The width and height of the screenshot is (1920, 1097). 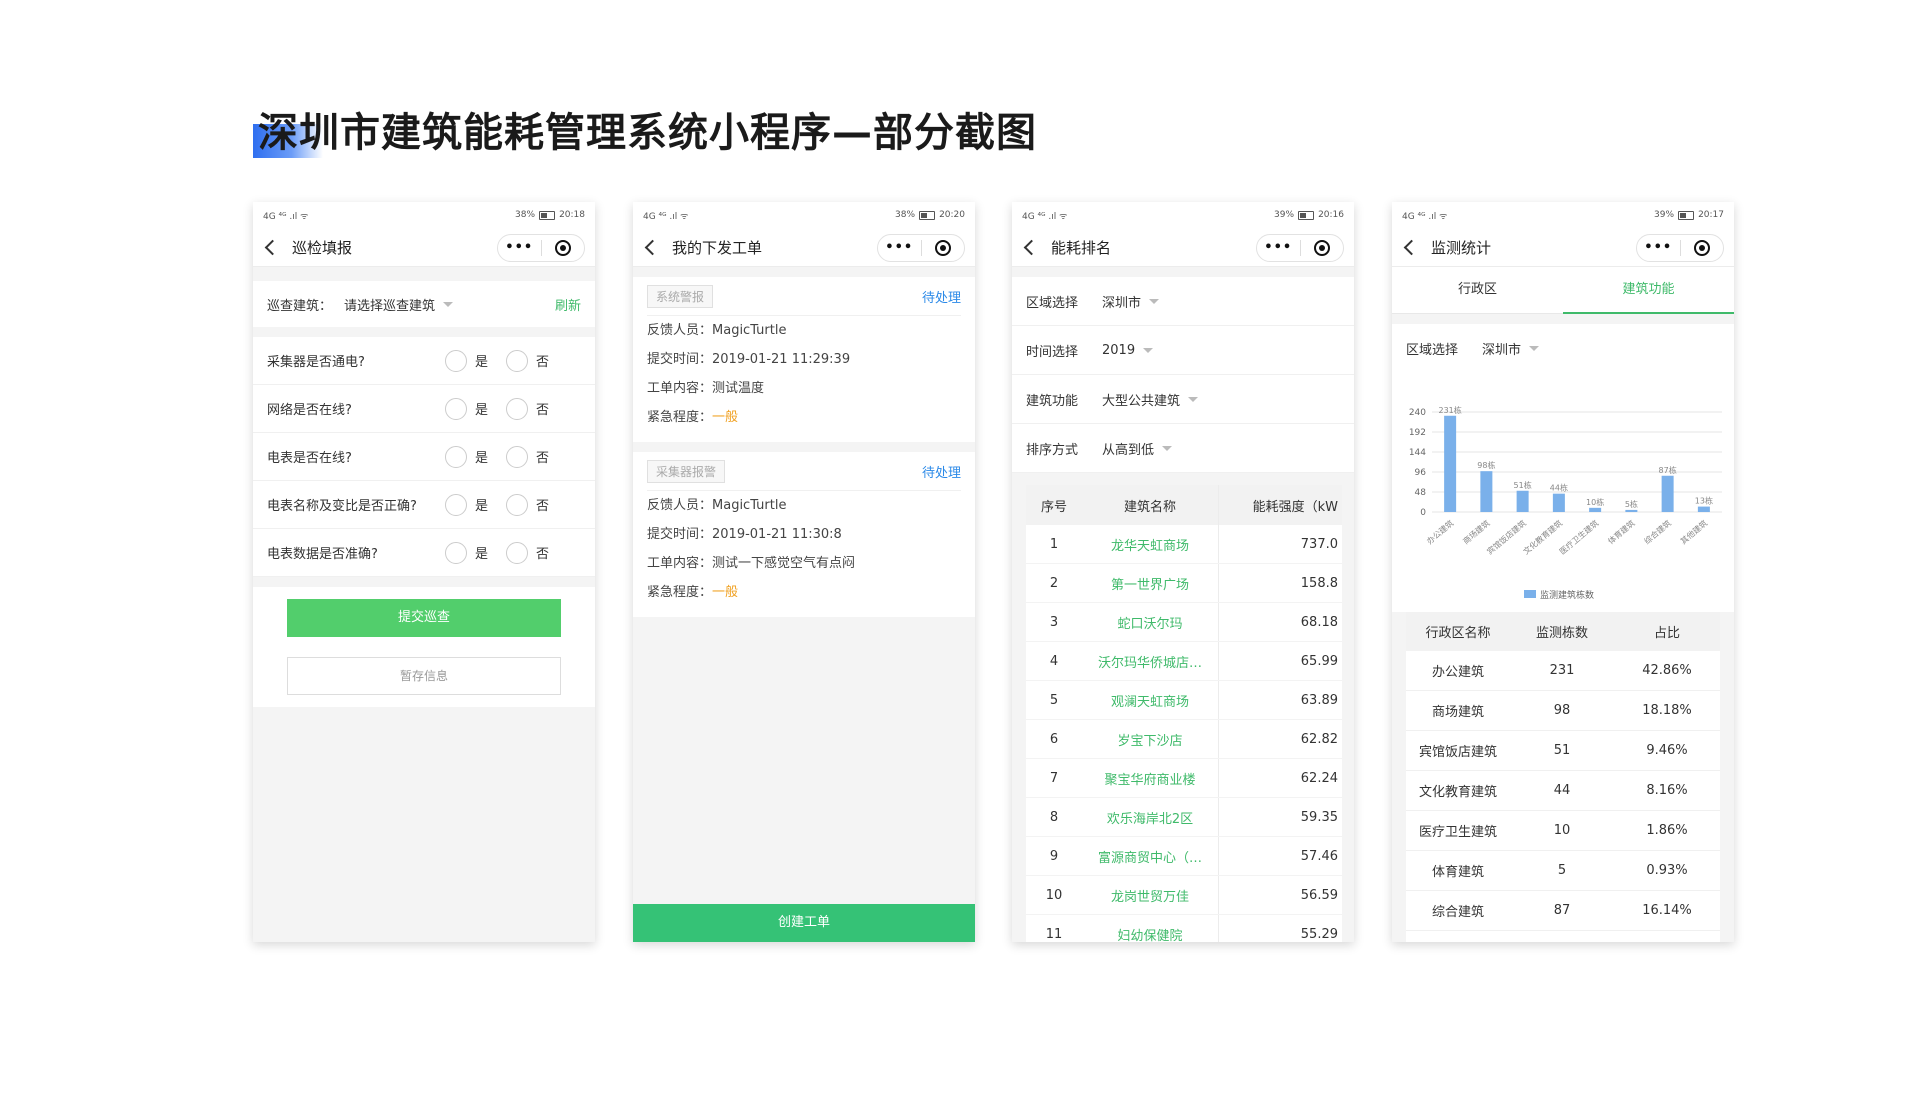 I want to click on create-work-order-button: 创建工单, so click(x=804, y=923).